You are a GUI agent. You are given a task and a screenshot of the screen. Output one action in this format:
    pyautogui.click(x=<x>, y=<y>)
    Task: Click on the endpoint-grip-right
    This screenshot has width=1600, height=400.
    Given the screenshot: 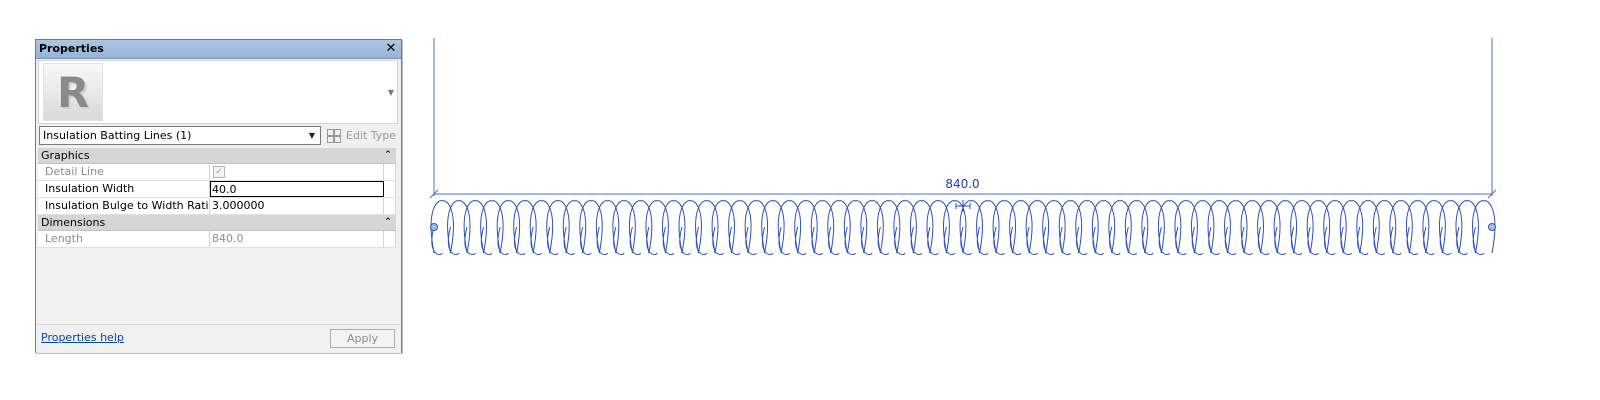 What is the action you would take?
    pyautogui.click(x=1492, y=227)
    